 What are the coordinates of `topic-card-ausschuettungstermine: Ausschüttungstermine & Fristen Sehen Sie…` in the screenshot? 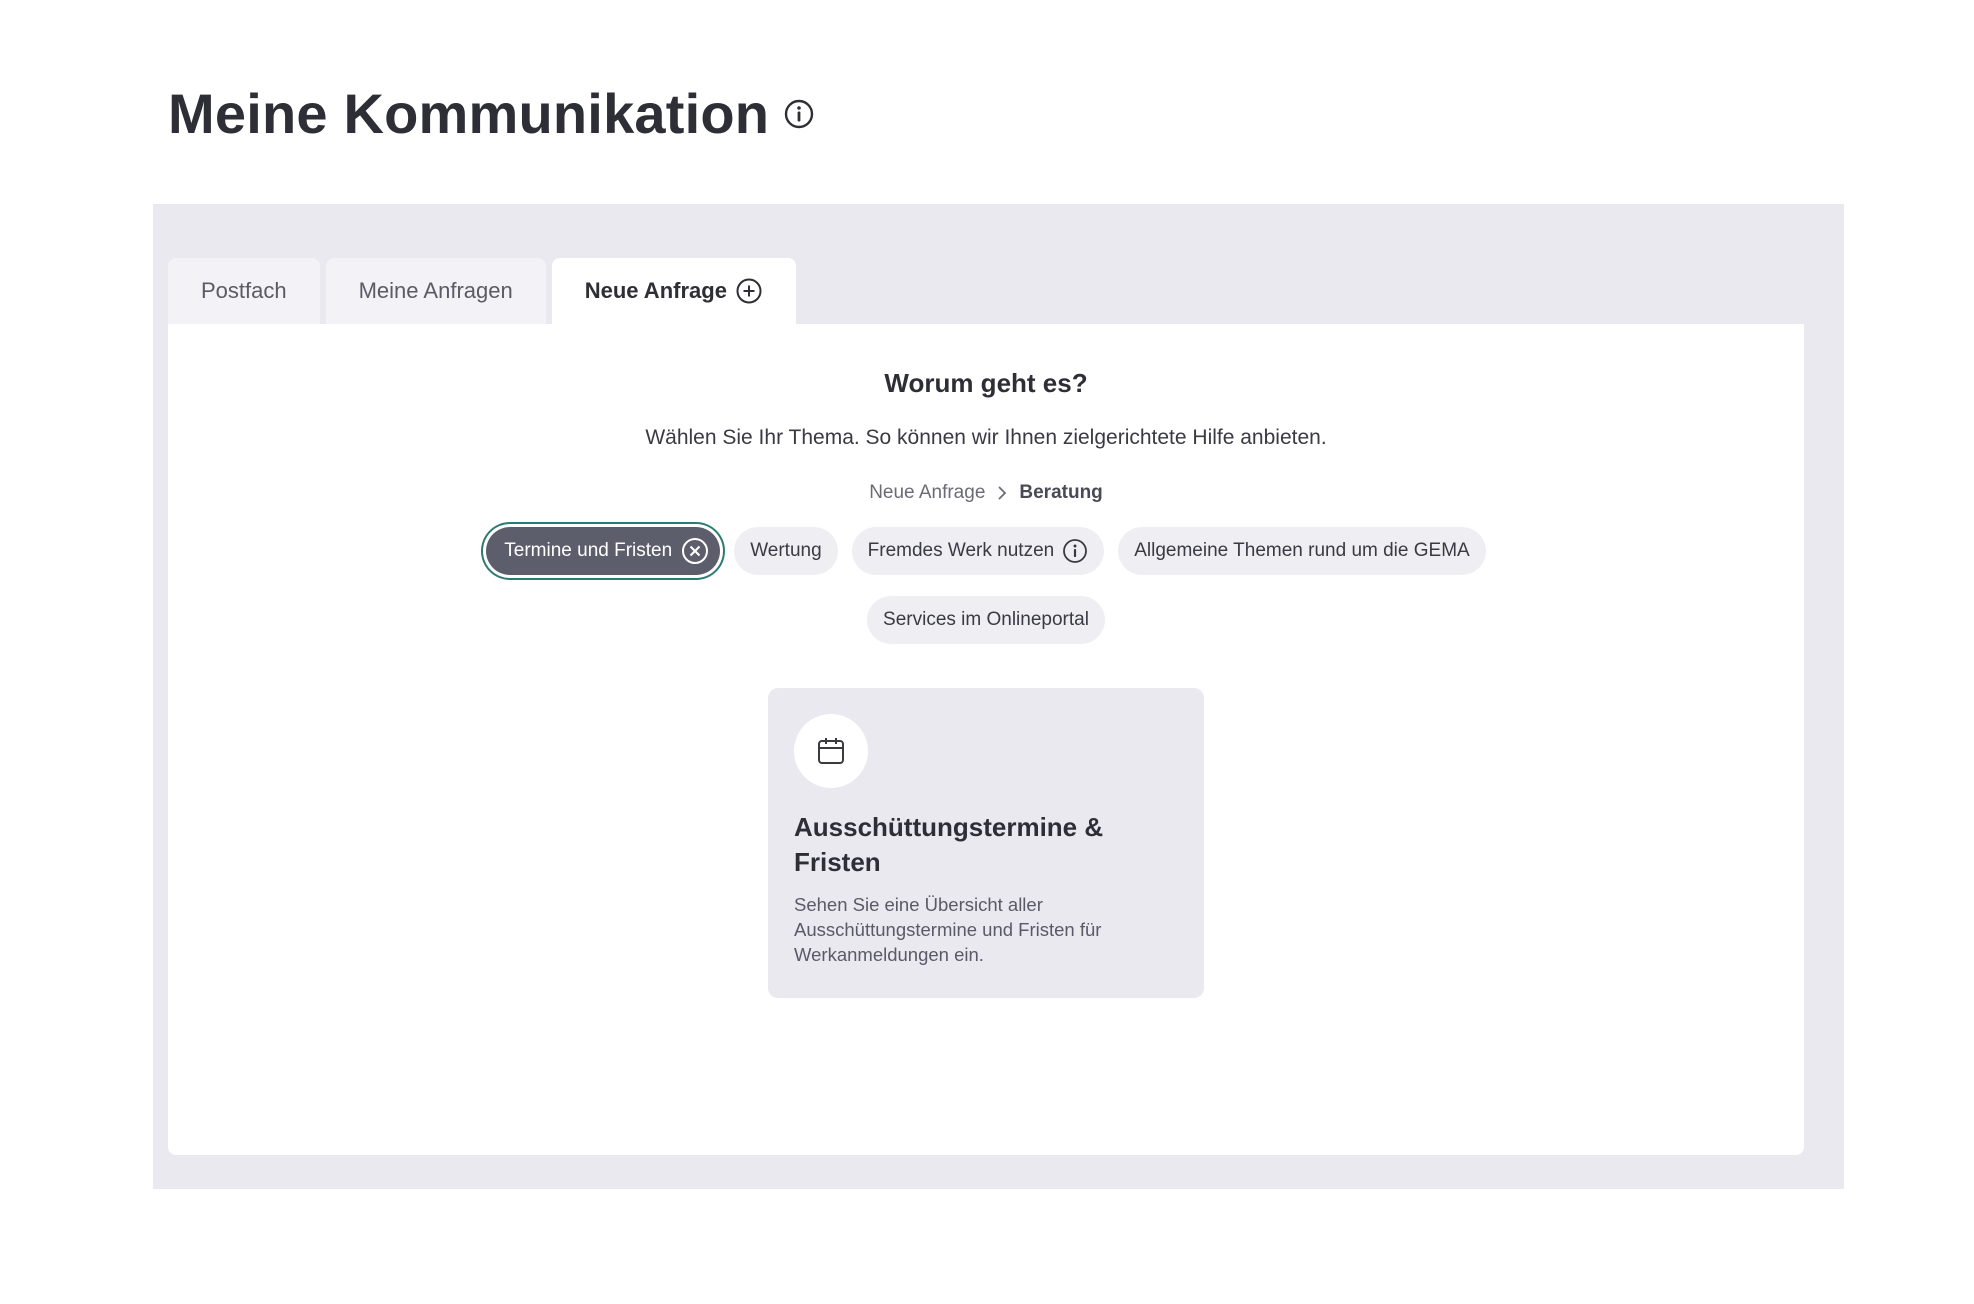 It's located at (986, 843).